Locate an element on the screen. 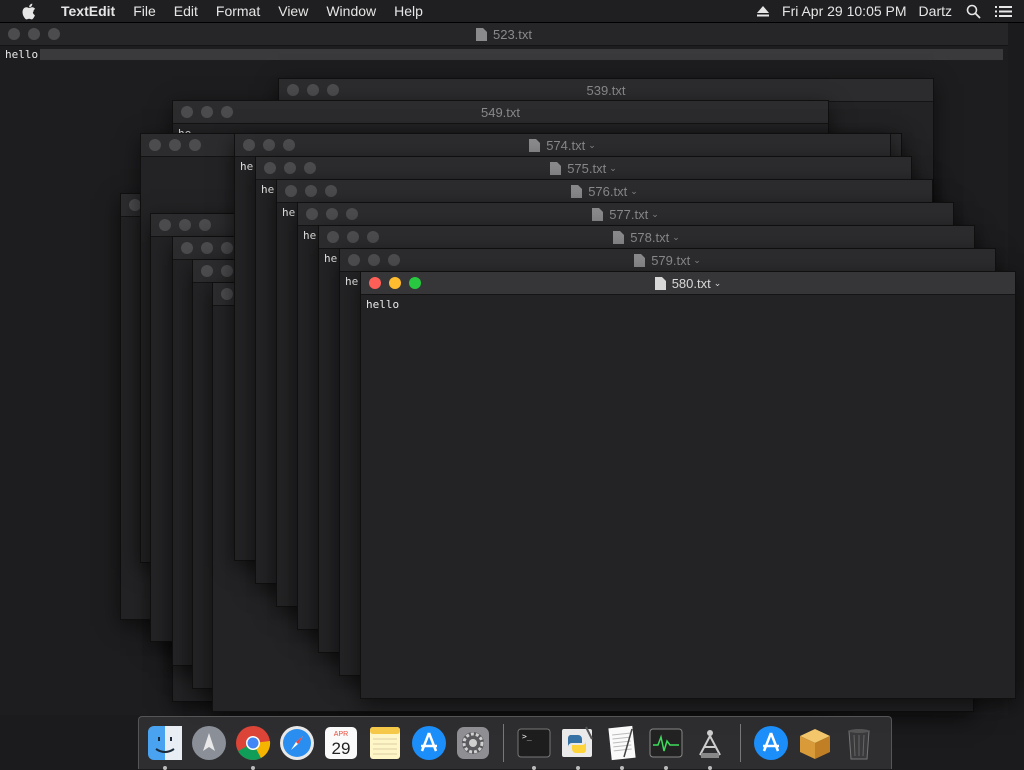 This screenshot has height=770, width=1024. dock-chrome is located at coordinates (253, 746).